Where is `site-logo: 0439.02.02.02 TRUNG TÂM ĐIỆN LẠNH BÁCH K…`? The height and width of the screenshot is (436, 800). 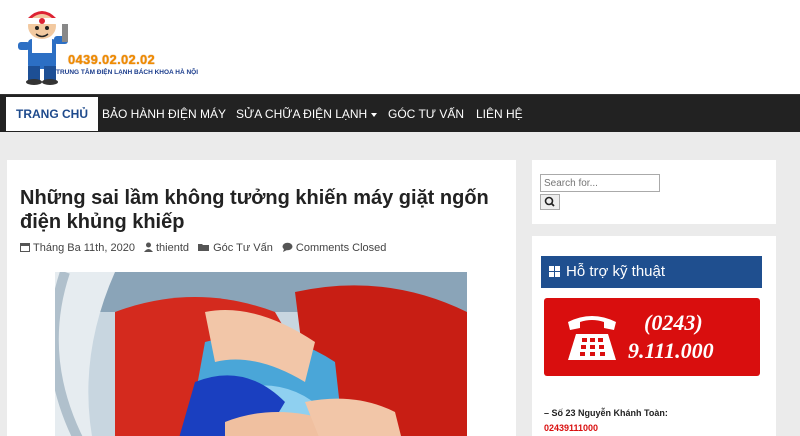
site-logo: 0439.02.02.02 TRUNG TÂM ĐIỆN LẠNH BÁCH K… is located at coordinates (103, 48).